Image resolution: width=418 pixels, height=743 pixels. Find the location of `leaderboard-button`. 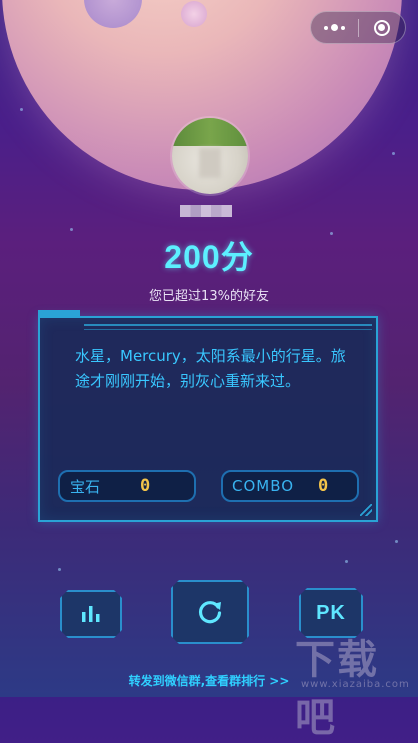

leaderboard-button is located at coordinates (91, 614).